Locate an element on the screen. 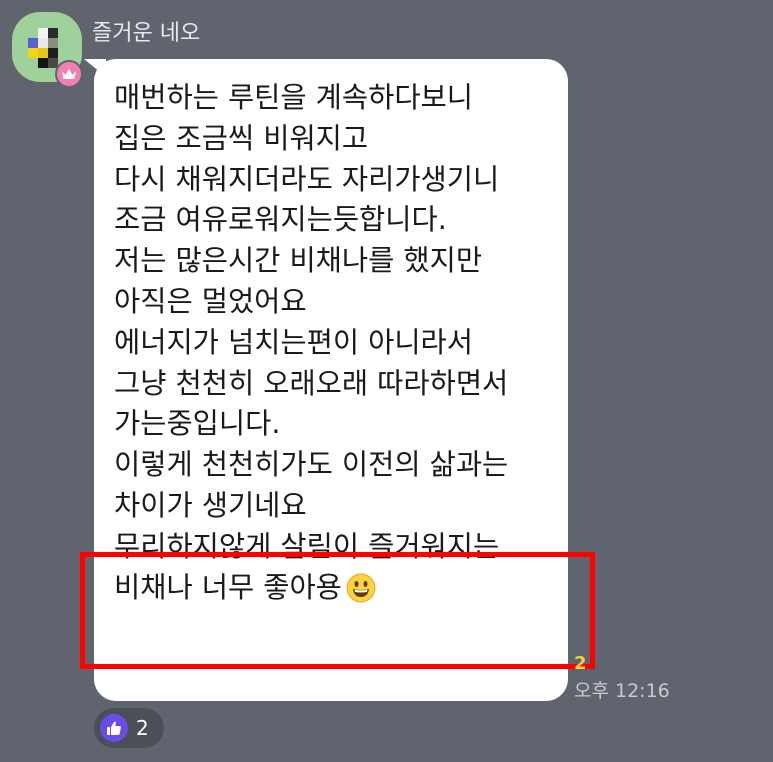  message-line: 다시 채워지더라도 자리가생기니 is located at coordinates (307, 179).